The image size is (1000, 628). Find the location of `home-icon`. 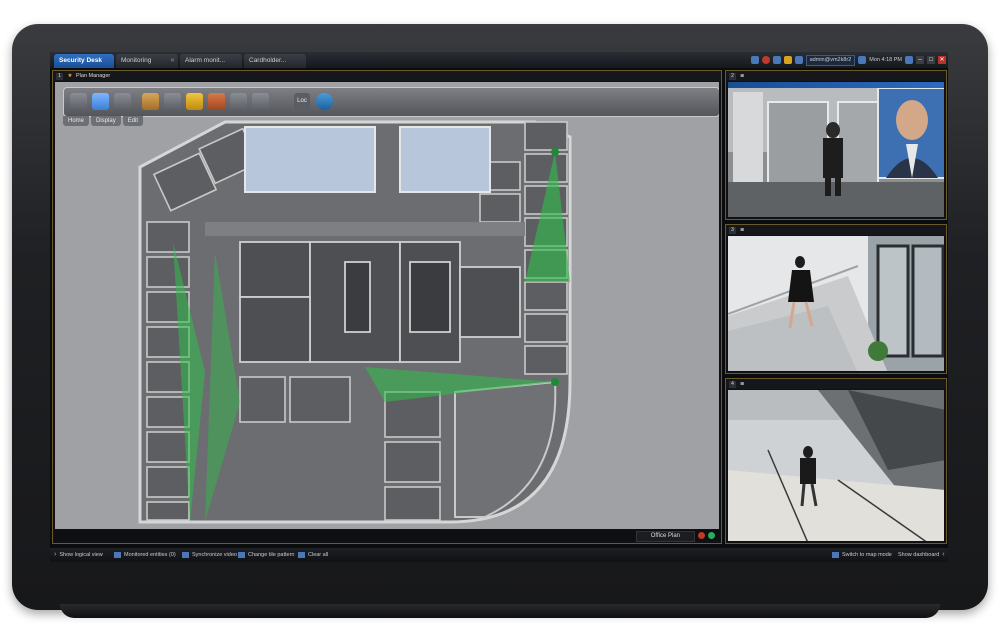

home-icon is located at coordinates (78, 101).